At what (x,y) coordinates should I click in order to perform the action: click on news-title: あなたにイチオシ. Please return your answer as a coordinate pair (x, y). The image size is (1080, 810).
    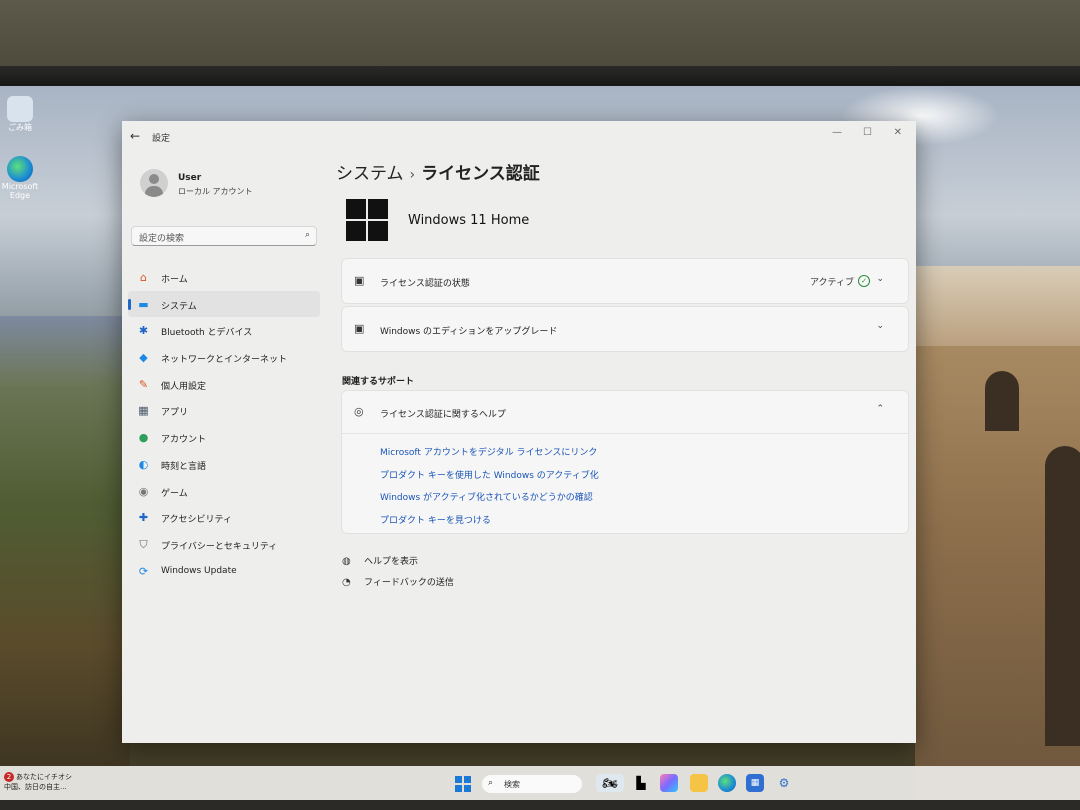
    Looking at the image, I should click on (44, 777).